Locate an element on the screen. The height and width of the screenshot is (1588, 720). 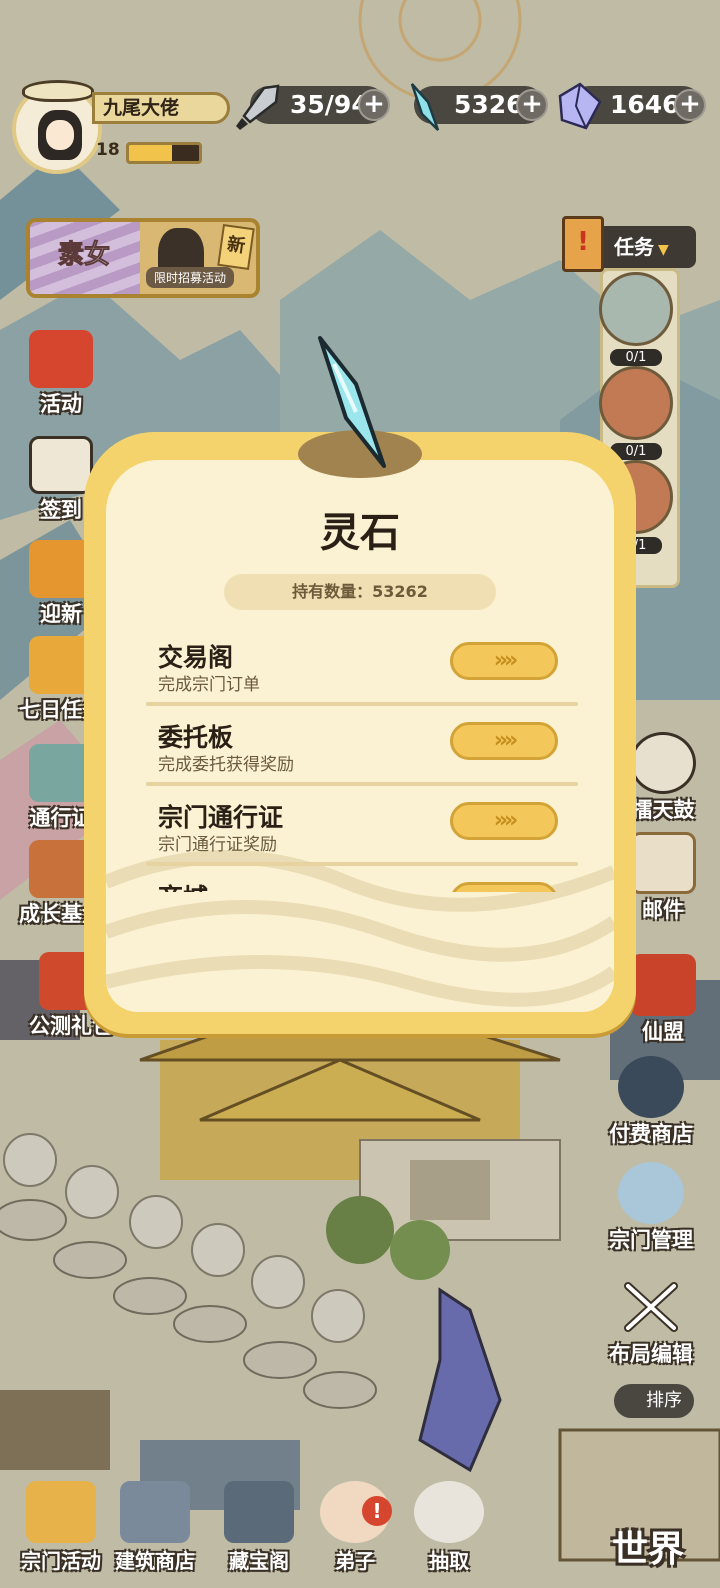
recruit-event-card: 素女 限时招募活动 新 is located at coordinates (143, 258).